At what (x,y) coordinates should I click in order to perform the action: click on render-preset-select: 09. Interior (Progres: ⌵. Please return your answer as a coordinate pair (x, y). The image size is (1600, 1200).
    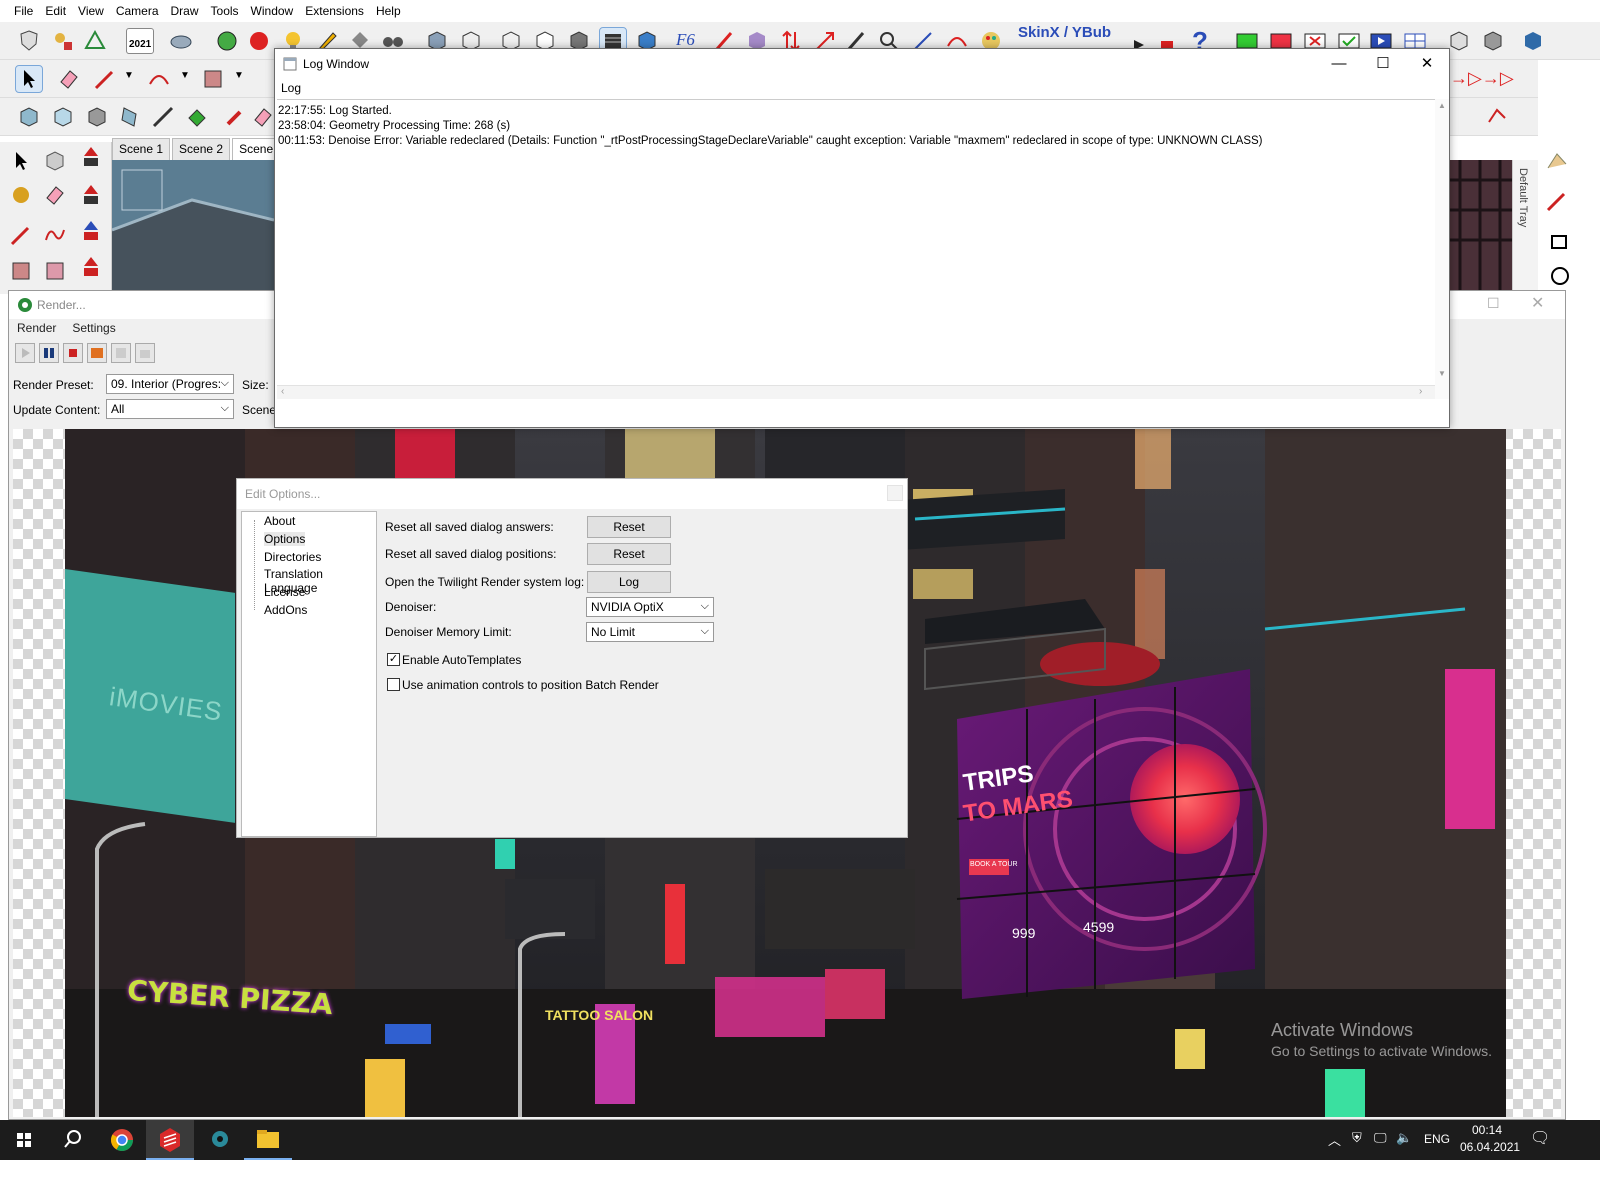
    Looking at the image, I should click on (170, 384).